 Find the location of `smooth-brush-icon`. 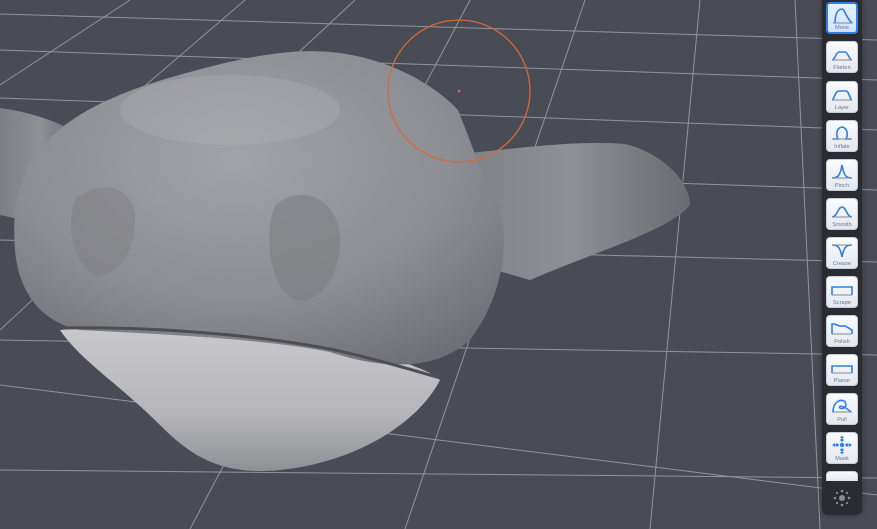

smooth-brush-icon is located at coordinates (842, 212).